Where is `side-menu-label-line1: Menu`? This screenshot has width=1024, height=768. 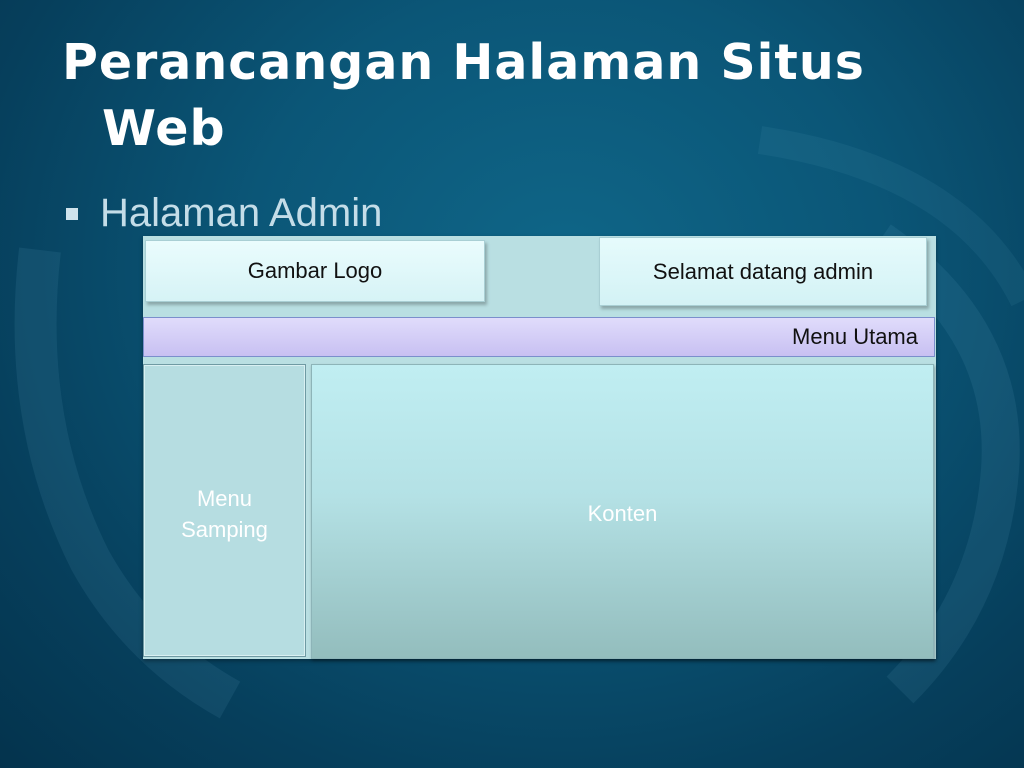 side-menu-label-line1: Menu is located at coordinates (224, 498).